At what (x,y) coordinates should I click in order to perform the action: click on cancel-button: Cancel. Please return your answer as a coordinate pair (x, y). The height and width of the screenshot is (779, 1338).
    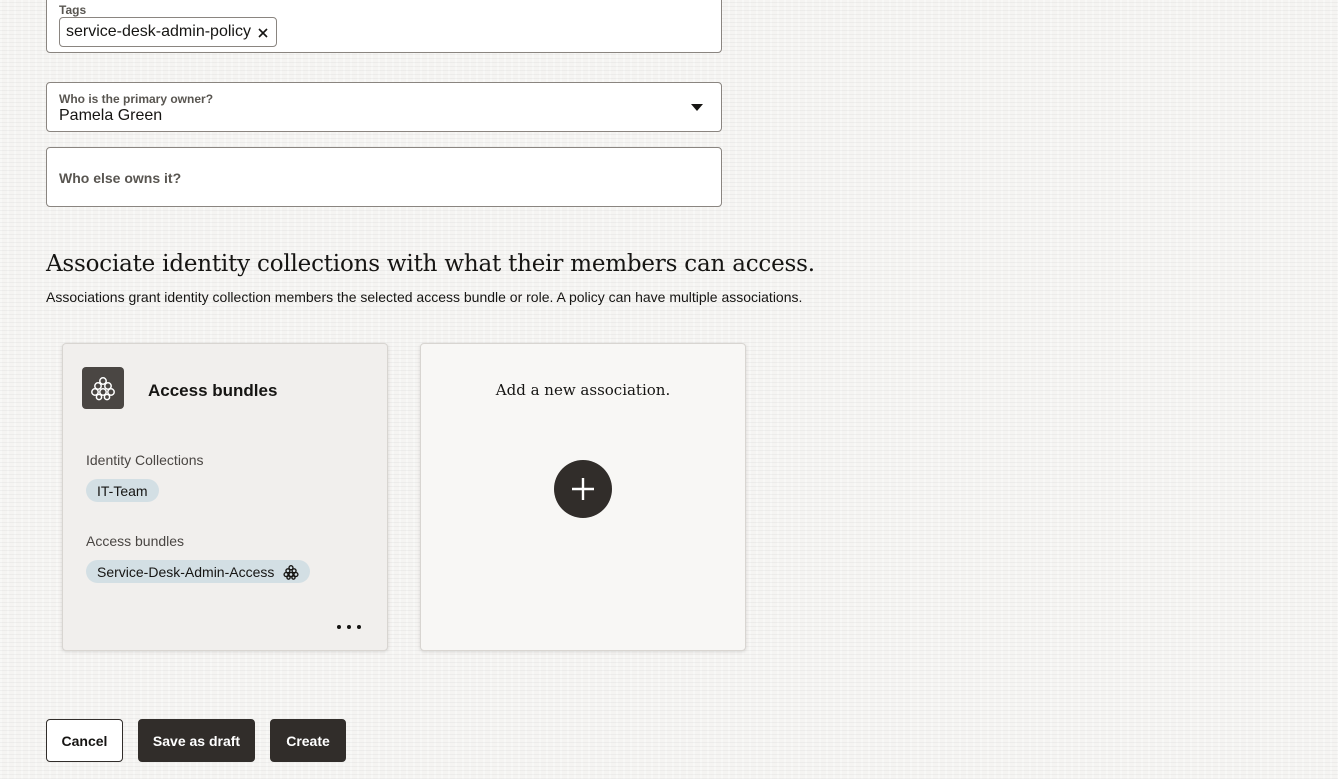
    Looking at the image, I should click on (84, 740).